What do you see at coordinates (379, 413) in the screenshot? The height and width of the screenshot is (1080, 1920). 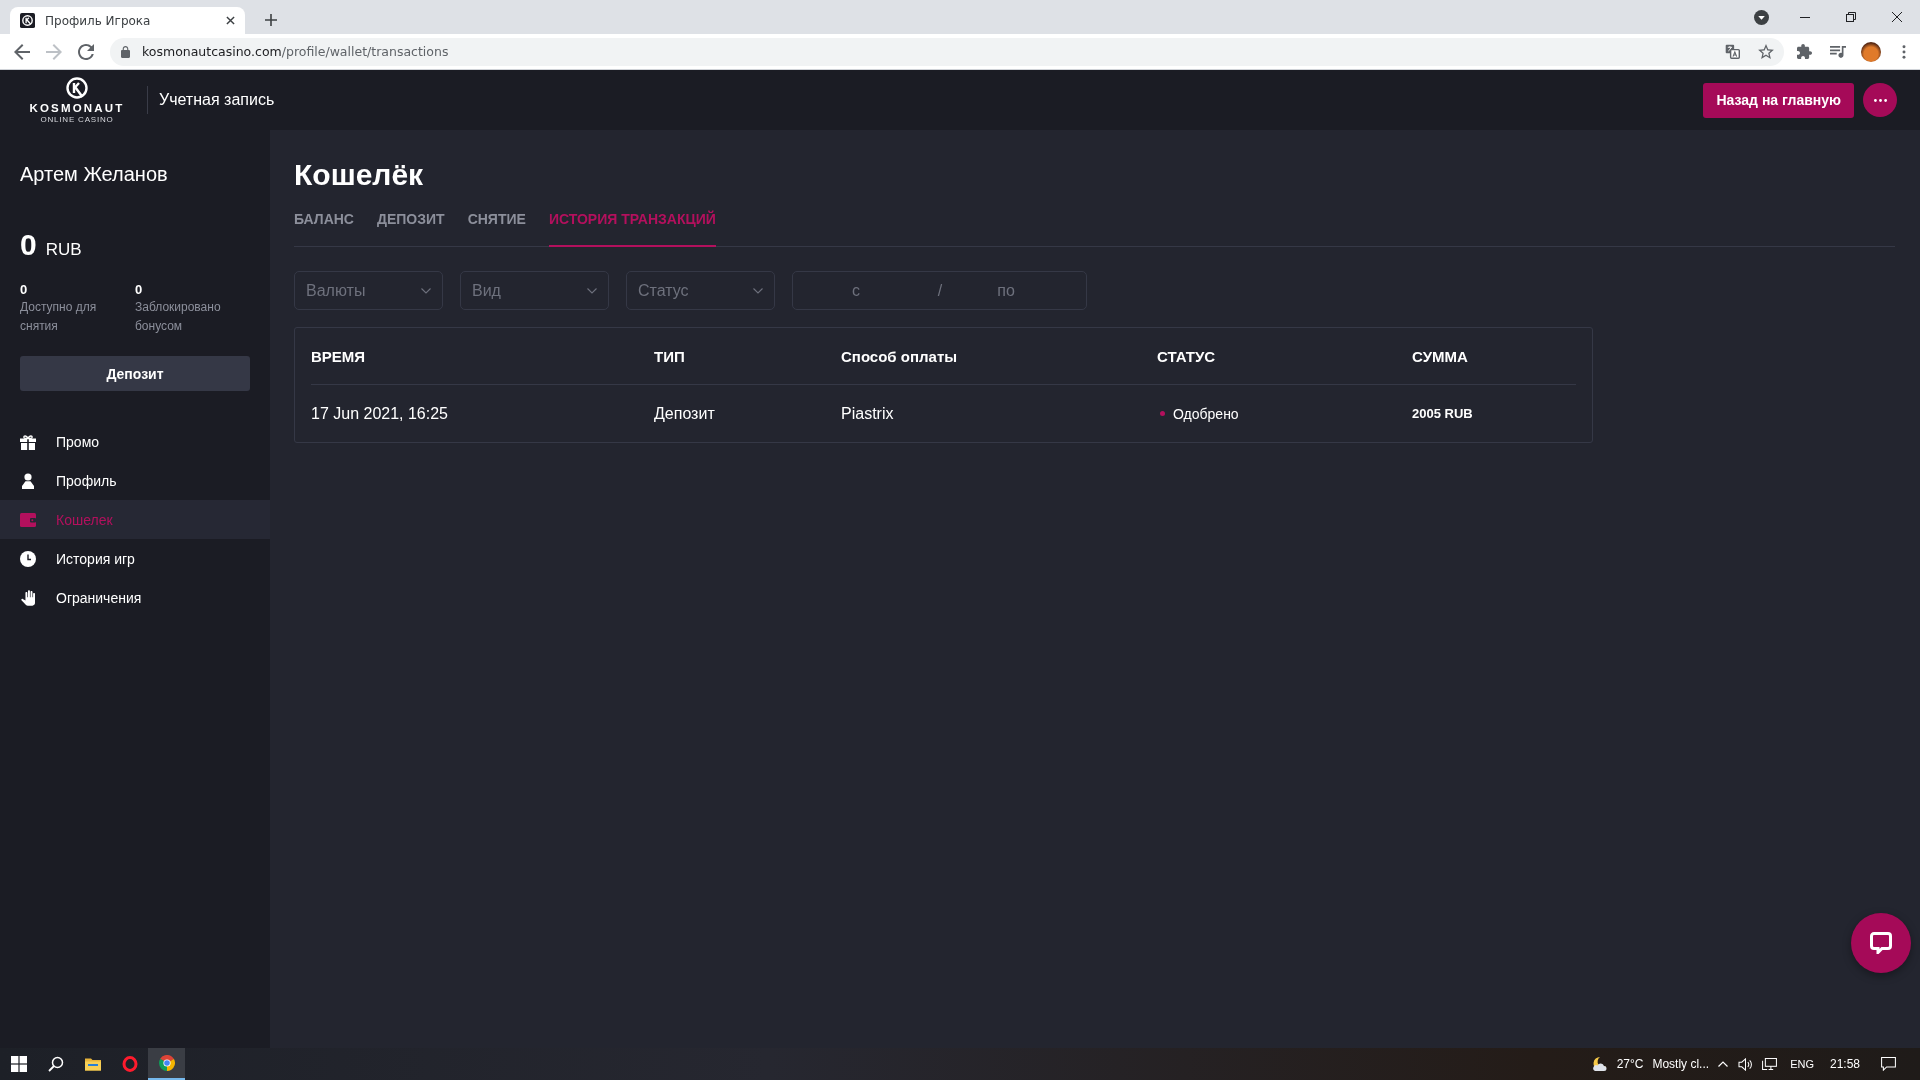 I see `table-cell: 17 Jun 2021, 16:25` at bounding box center [379, 413].